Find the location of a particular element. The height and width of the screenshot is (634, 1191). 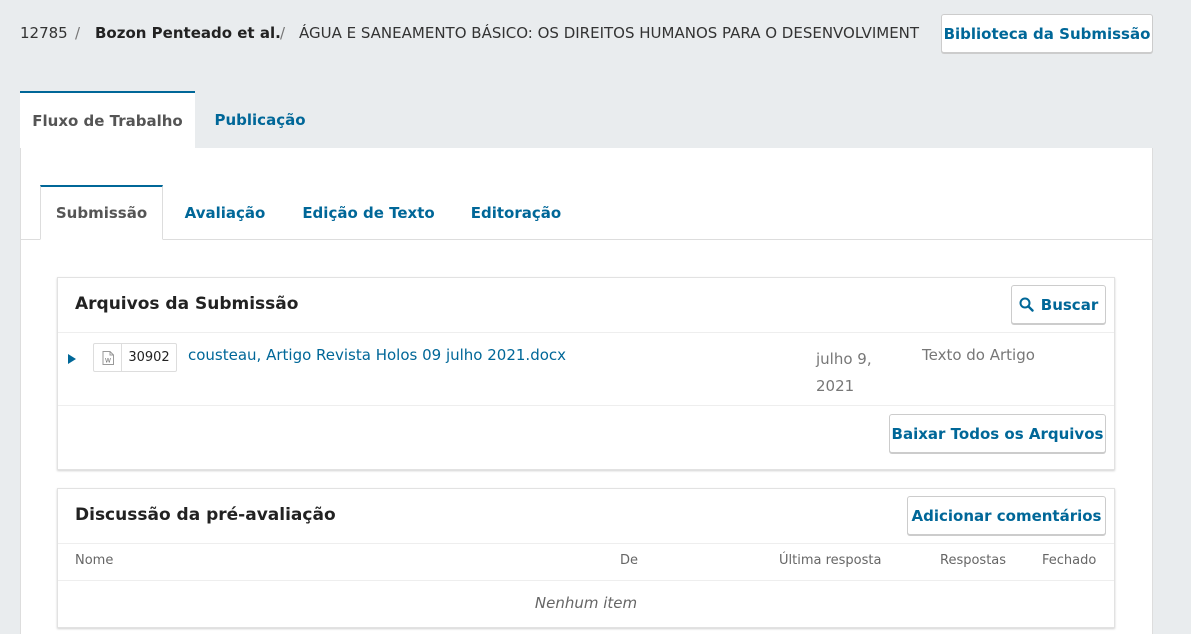

tab-publication: Publicação is located at coordinates (260, 119).